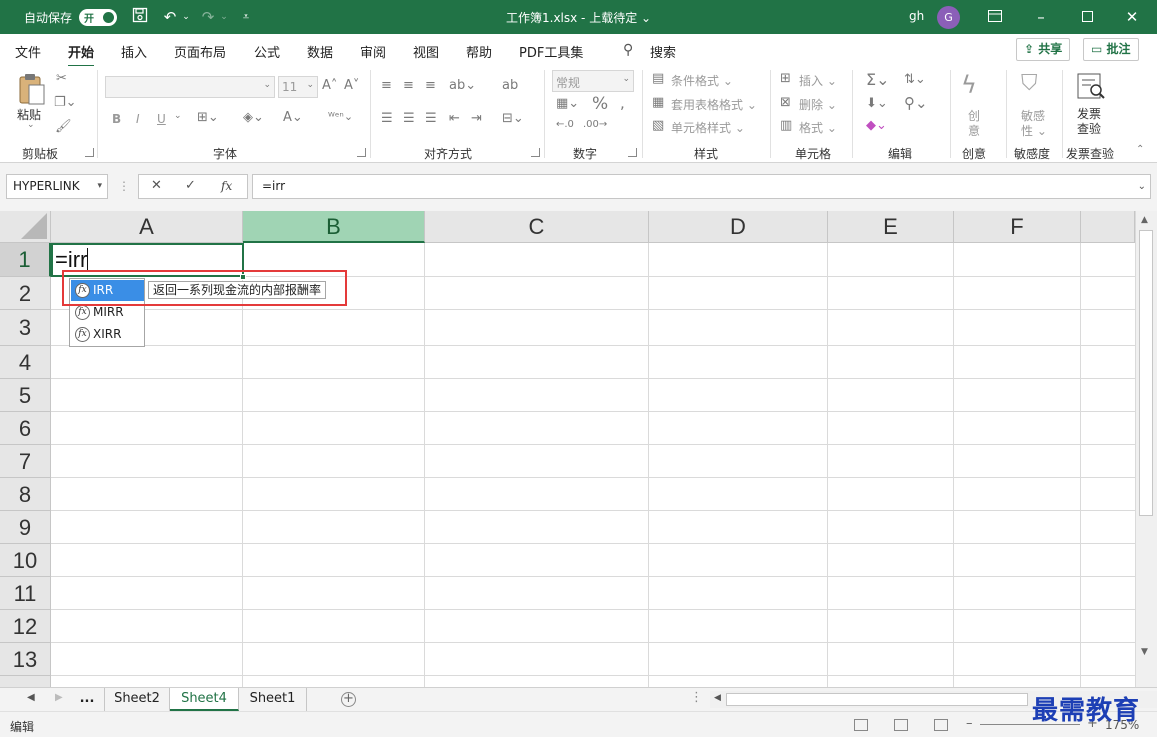 This screenshot has width=1157, height=737. Describe the element at coordinates (567, 103) in the screenshot. I see `accounting-format-icon: ▦⌄` at that location.